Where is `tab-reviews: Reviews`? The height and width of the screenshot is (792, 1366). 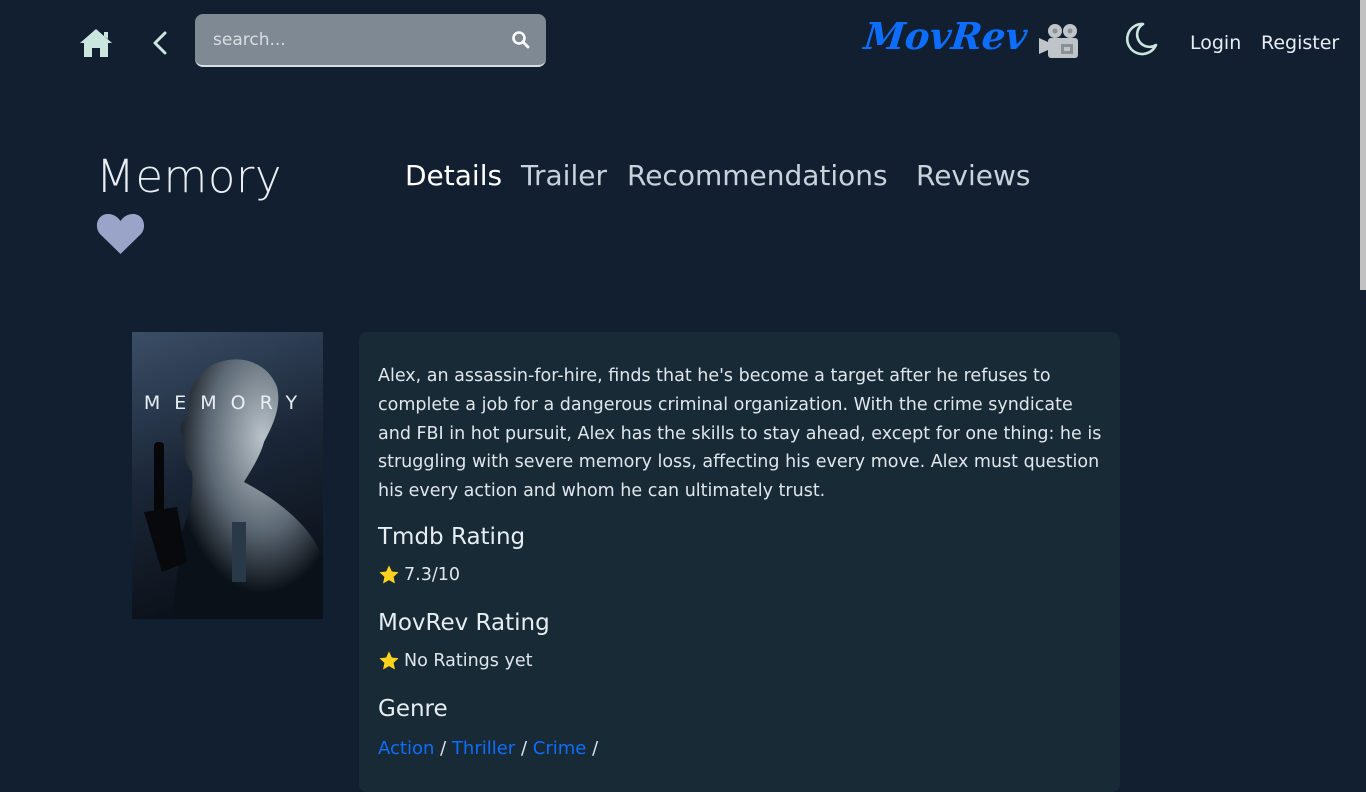
tab-reviews: Reviews is located at coordinates (973, 175).